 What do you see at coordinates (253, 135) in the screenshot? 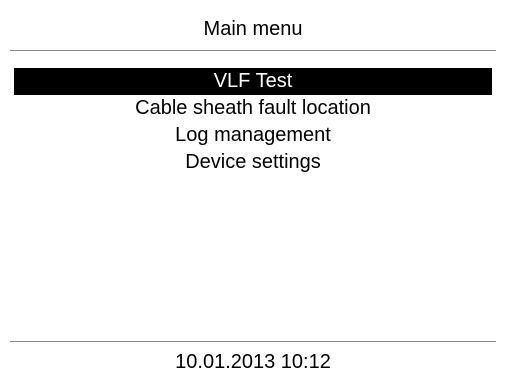
I see `menu-item-log-management: Log management` at bounding box center [253, 135].